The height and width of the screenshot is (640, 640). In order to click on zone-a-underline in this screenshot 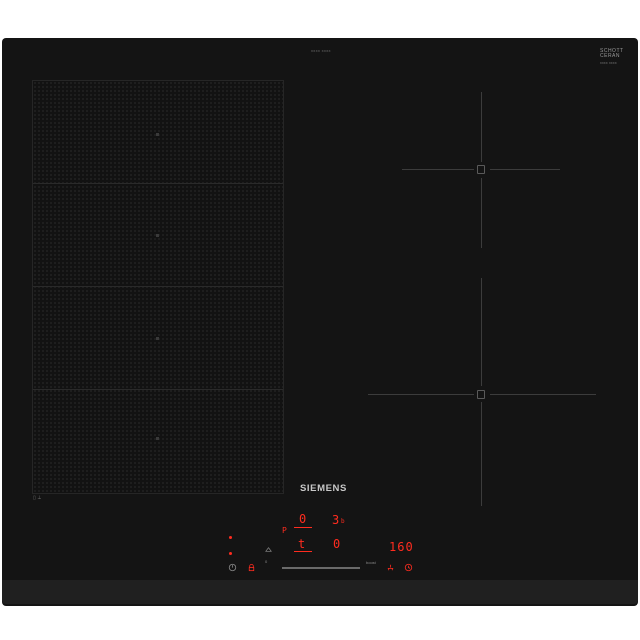, I will do `click(303, 527)`.